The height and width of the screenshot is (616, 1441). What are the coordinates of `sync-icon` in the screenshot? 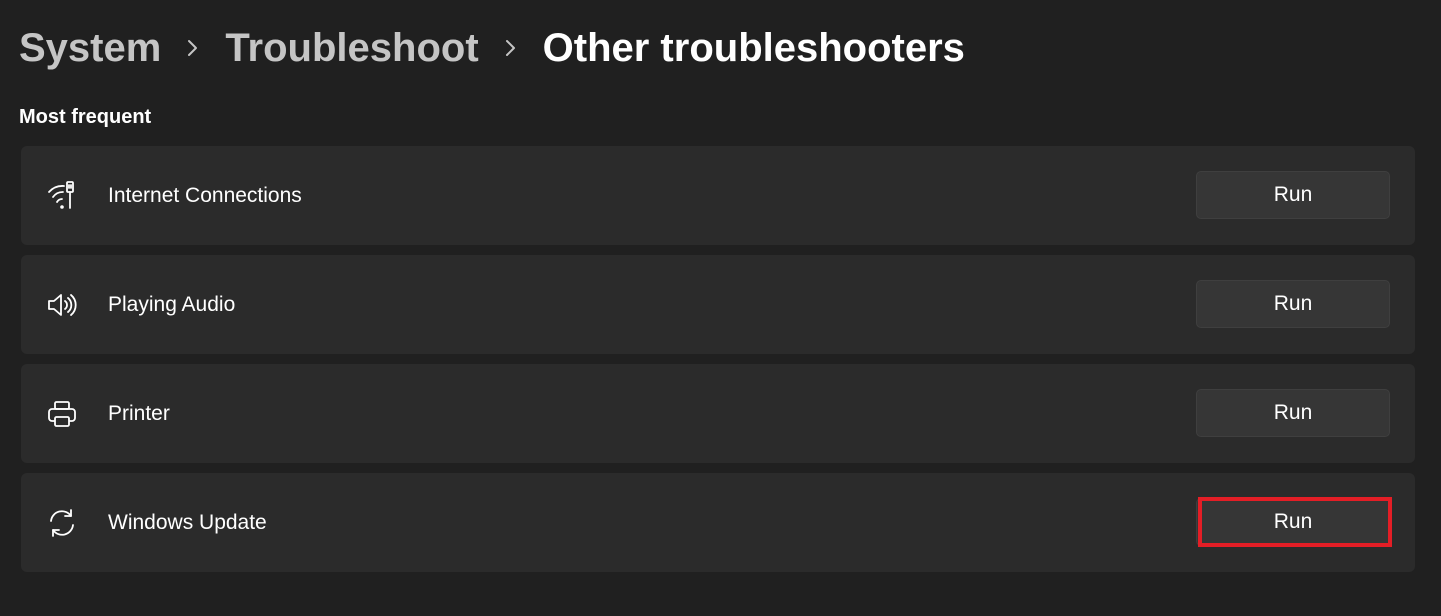 It's located at (62, 523).